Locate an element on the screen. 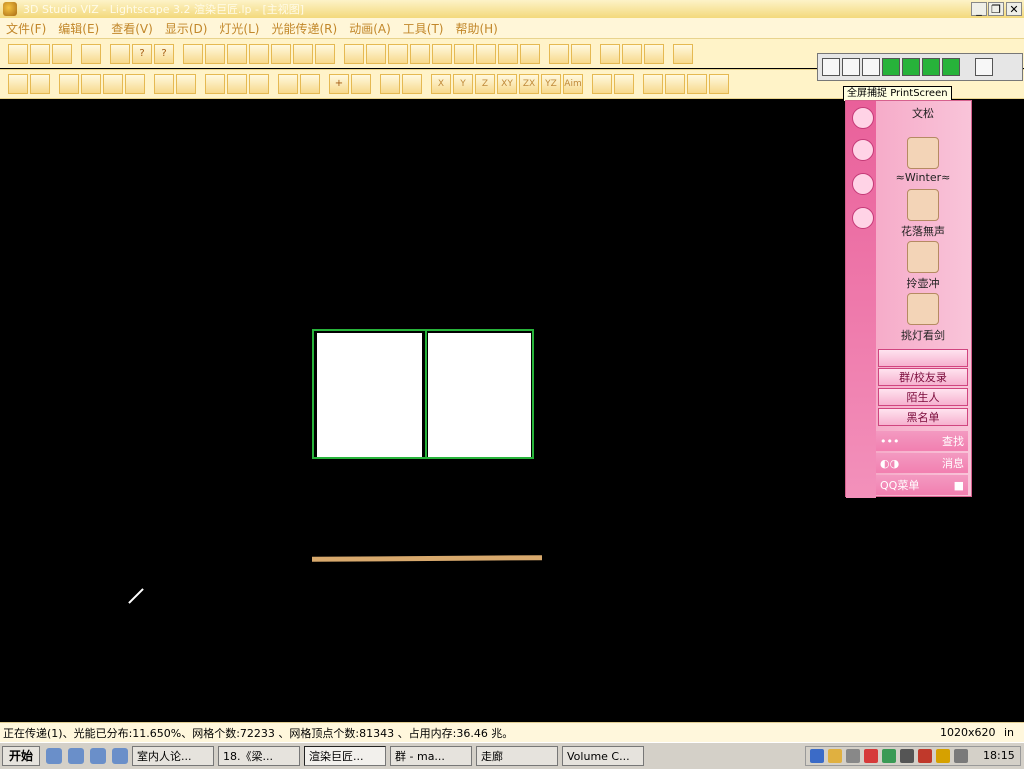 The image size is (1024, 769). media-icon is located at coordinates (120, 756).